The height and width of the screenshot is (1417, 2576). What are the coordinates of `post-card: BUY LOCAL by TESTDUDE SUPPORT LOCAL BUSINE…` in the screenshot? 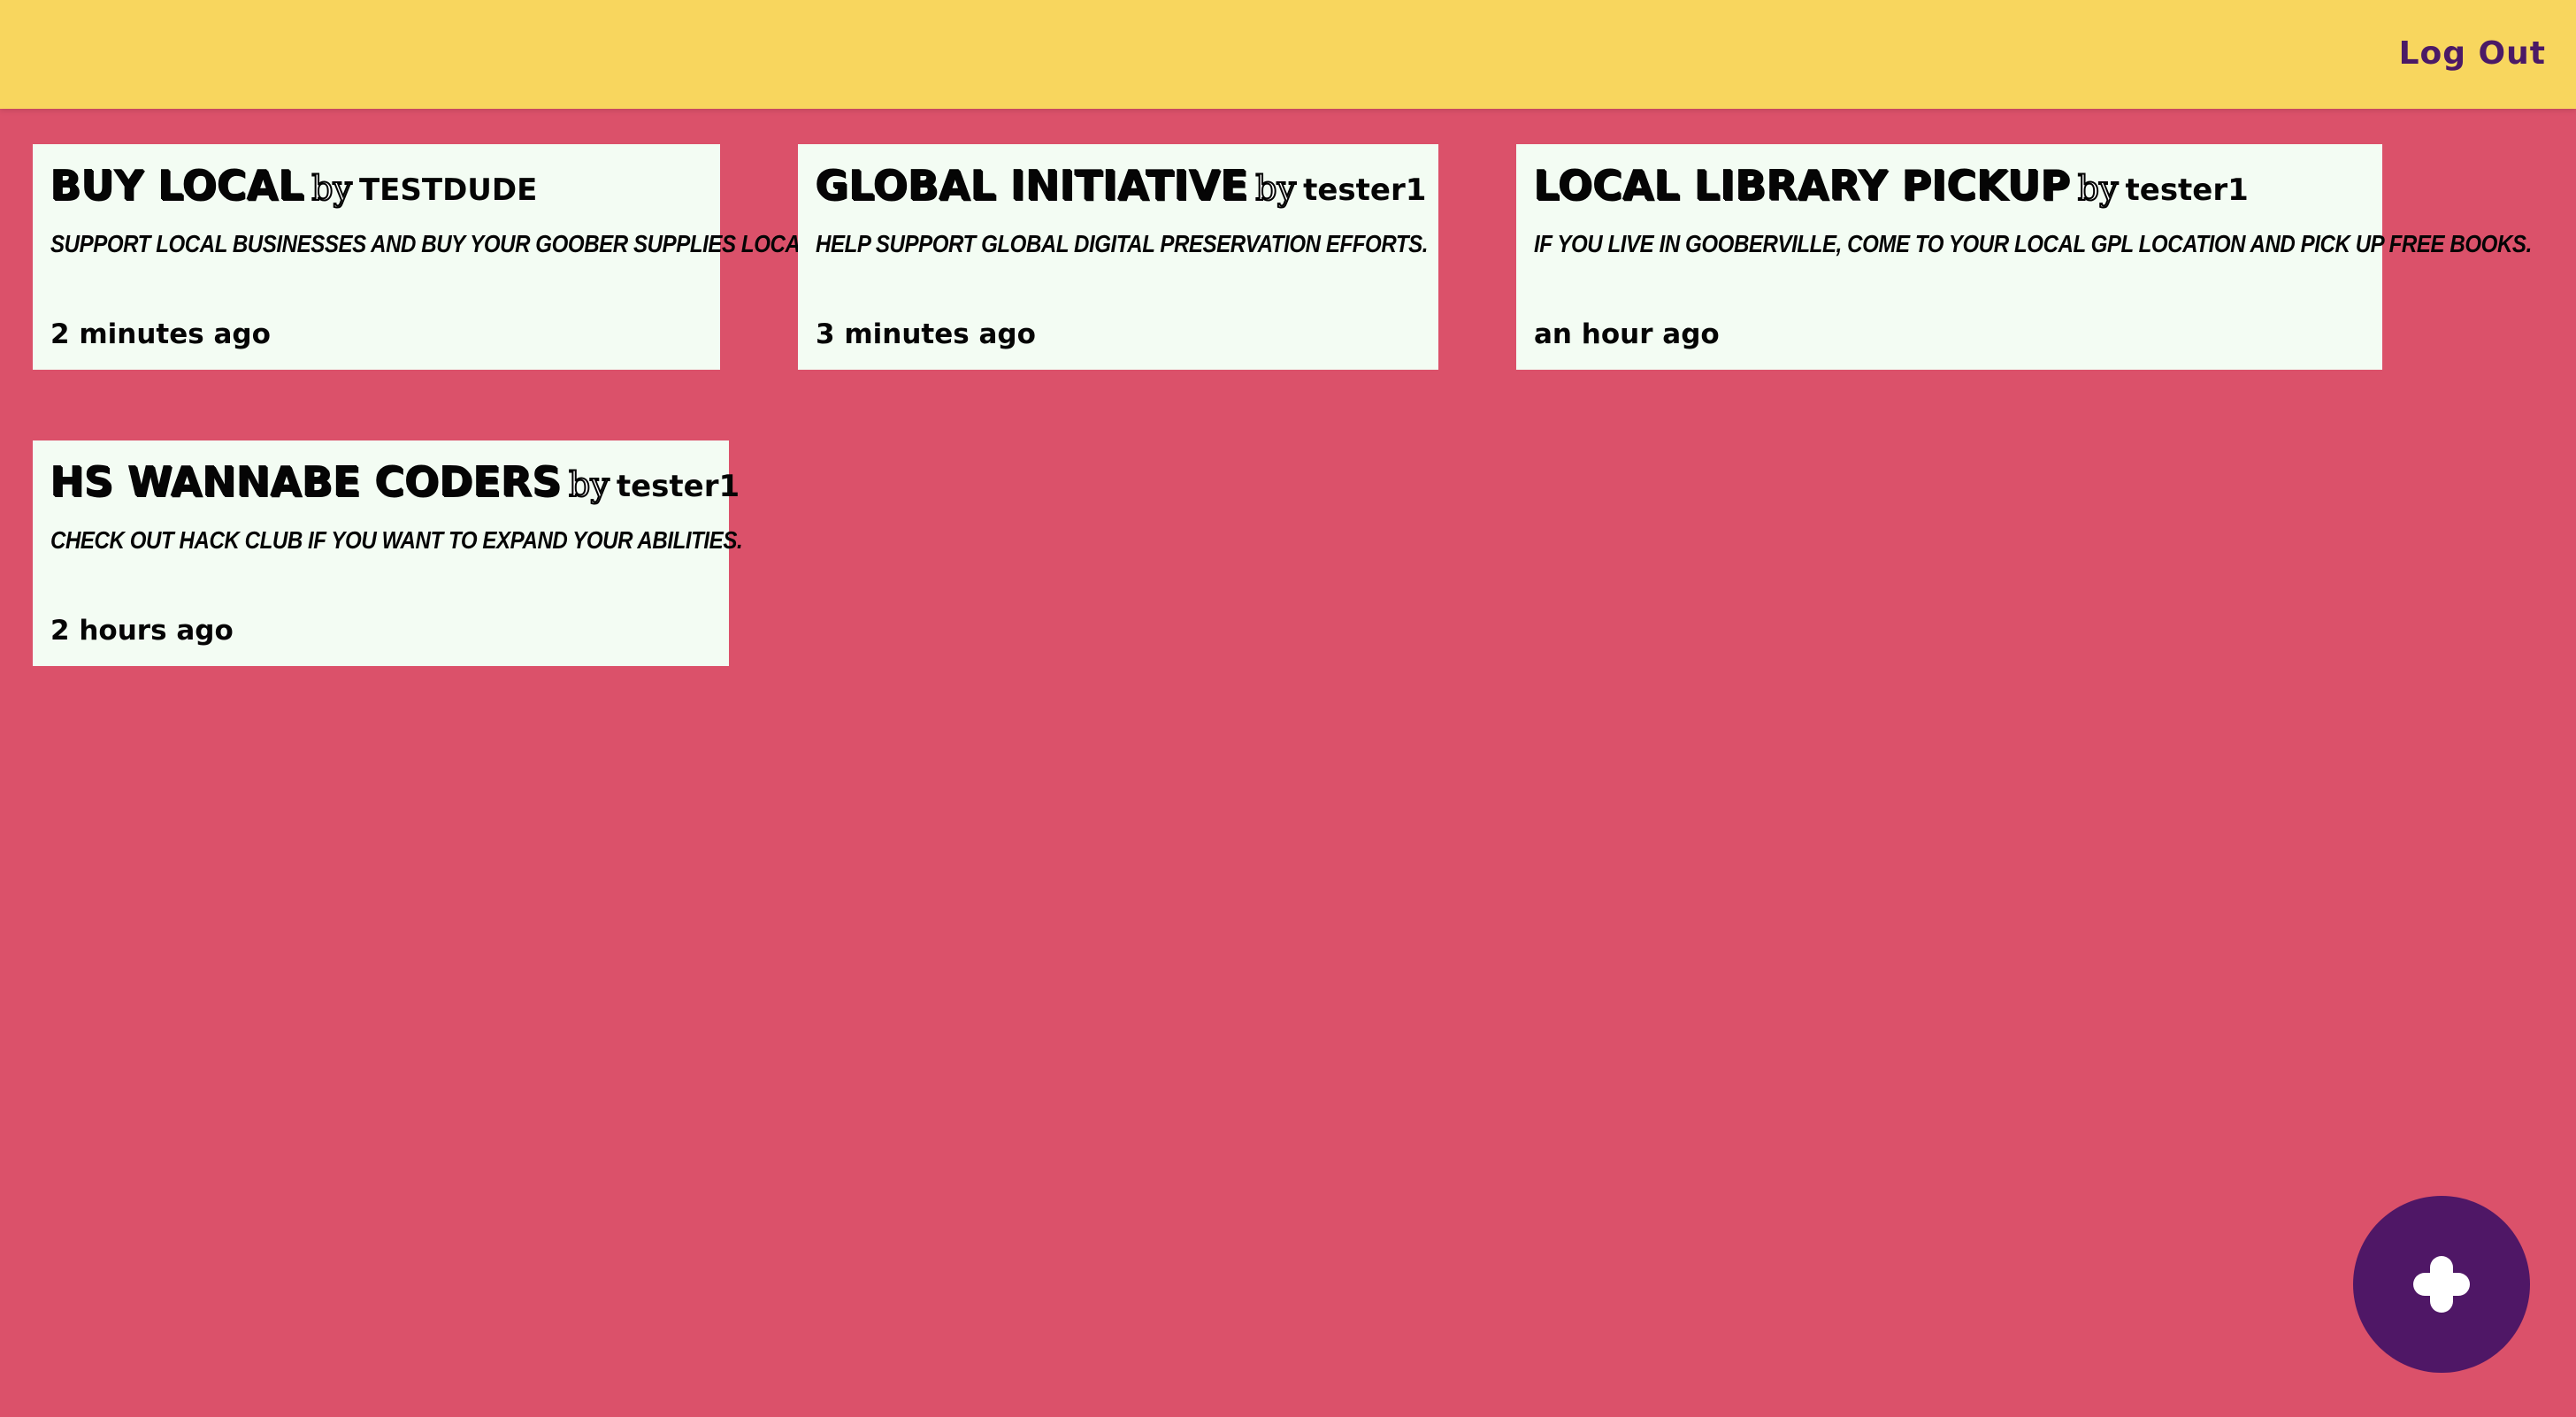 It's located at (437, 257).